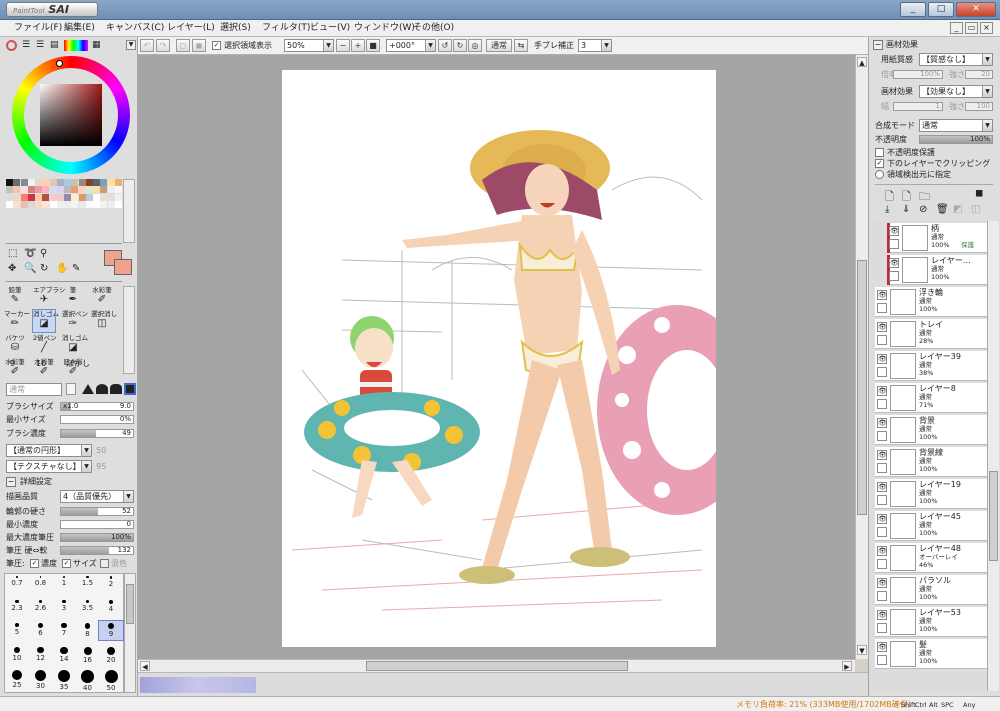 The image size is (1000, 711). Describe the element at coordinates (41, 679) in the screenshot. I see `brush-size-preset: 30` at that location.